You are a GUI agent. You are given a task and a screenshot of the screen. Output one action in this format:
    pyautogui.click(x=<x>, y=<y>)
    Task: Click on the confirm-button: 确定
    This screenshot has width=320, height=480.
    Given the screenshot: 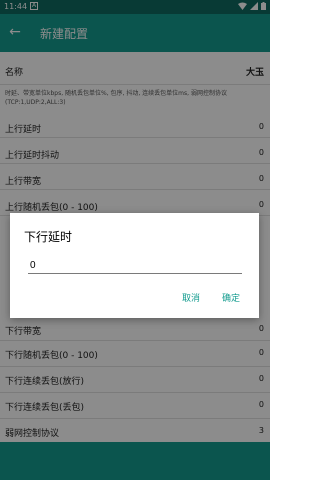 What is the action you would take?
    pyautogui.click(x=231, y=297)
    